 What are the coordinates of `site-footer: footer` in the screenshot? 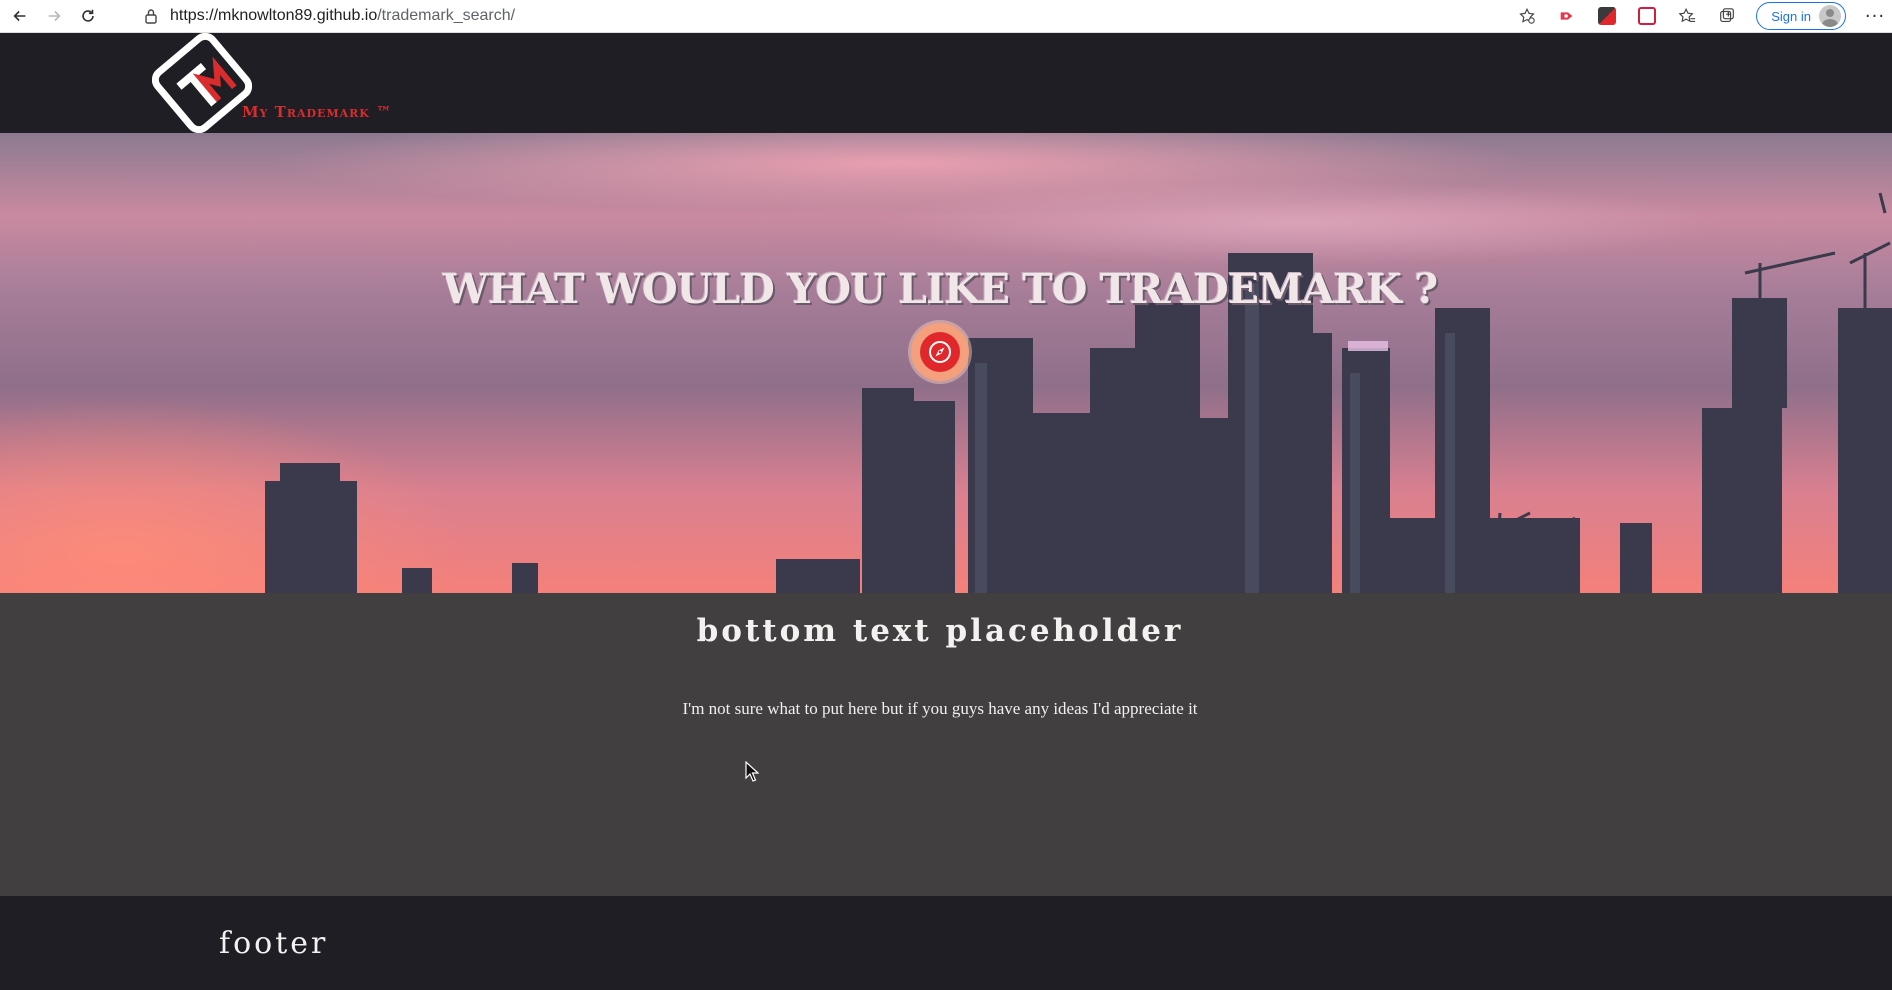 It's located at (946, 943).